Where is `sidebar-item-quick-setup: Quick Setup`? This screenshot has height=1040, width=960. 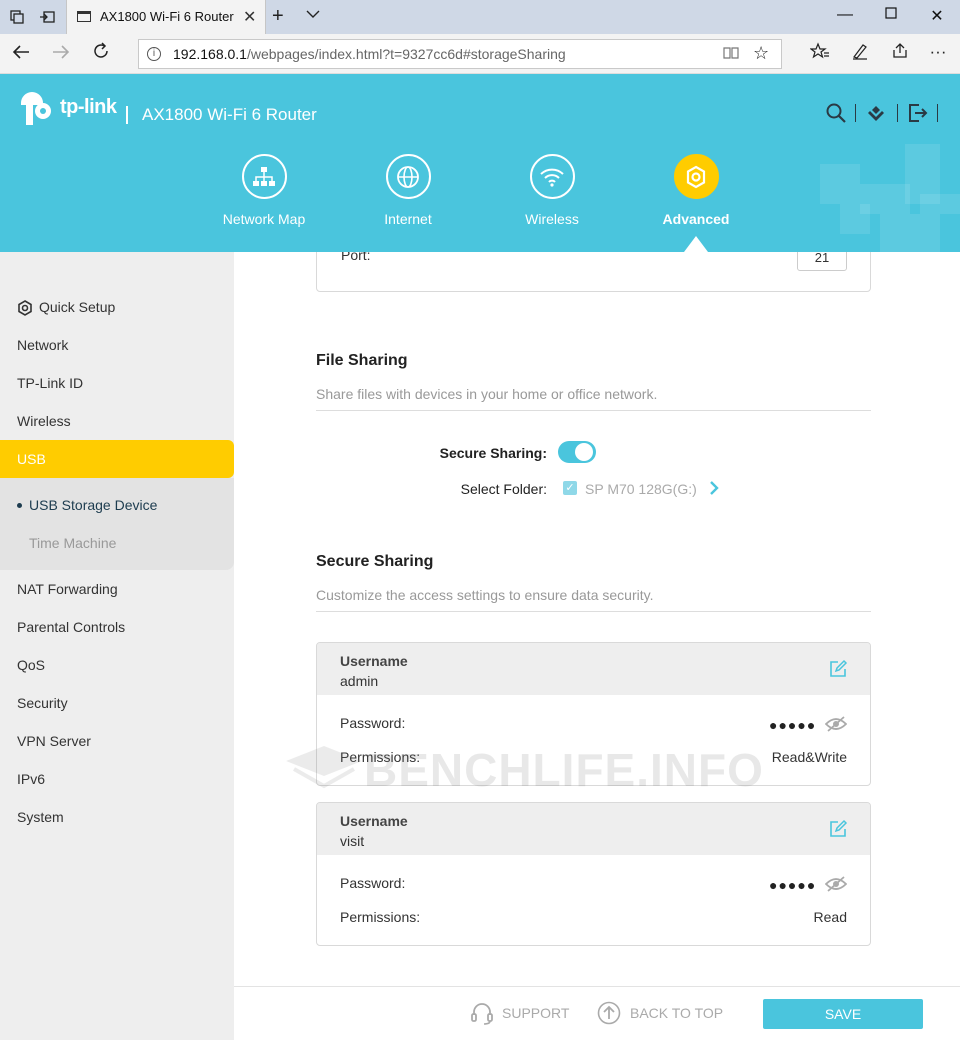
sidebar-item-quick-setup: Quick Setup is located at coordinates (117, 307).